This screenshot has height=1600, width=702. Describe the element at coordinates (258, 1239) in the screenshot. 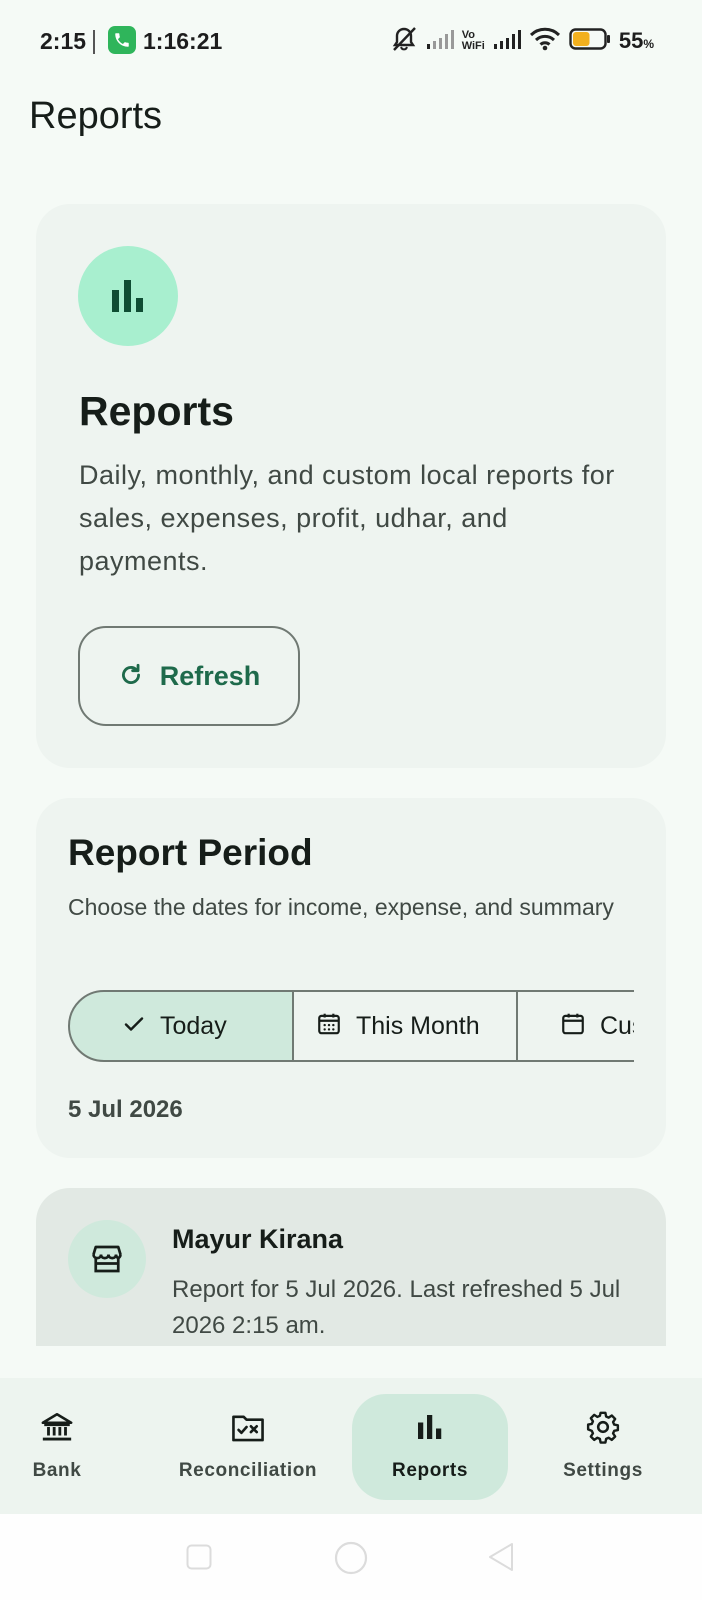

I see `shop-name: Mayur Kirana` at that location.